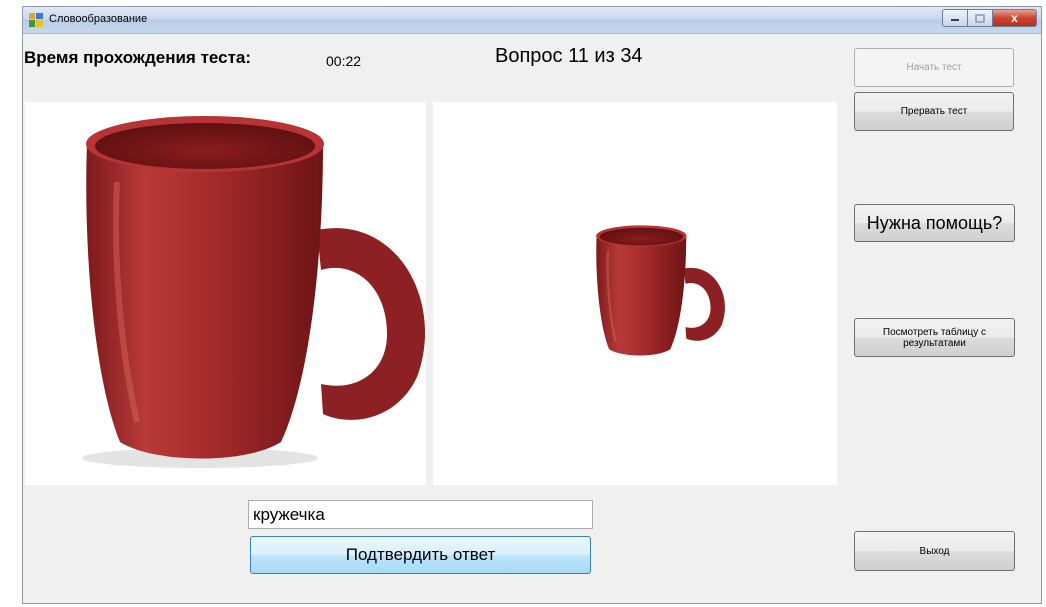  I want to click on app-icon, so click(36, 20).